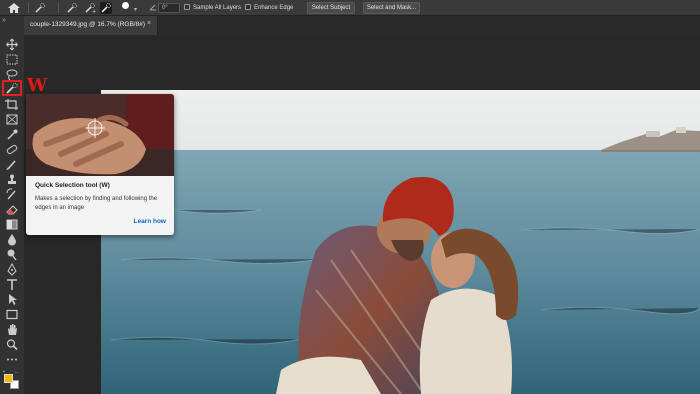 This screenshot has width=700, height=394. Describe the element at coordinates (72, 185) in the screenshot. I see `tooltip-title: Quick Selection tool (W)` at that location.